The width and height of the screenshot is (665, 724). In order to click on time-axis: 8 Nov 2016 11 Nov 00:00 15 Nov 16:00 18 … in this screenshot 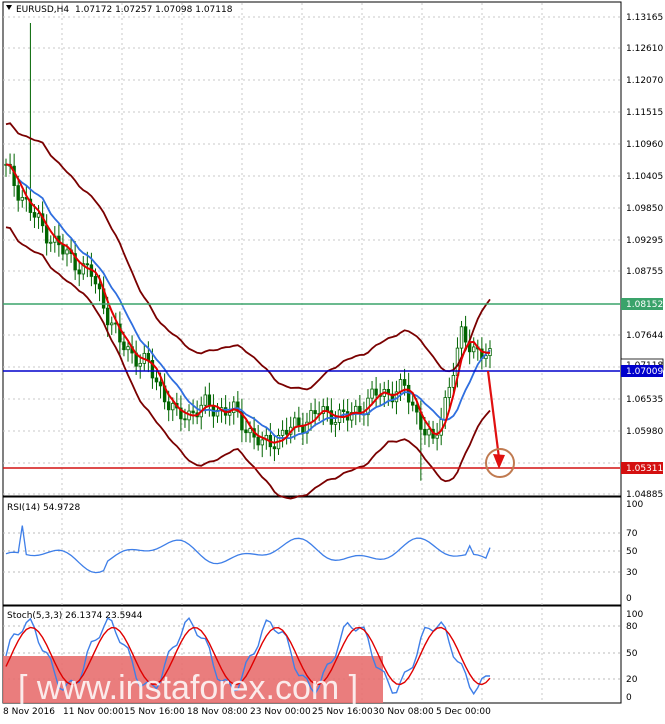, I will do `click(247, 712)`.